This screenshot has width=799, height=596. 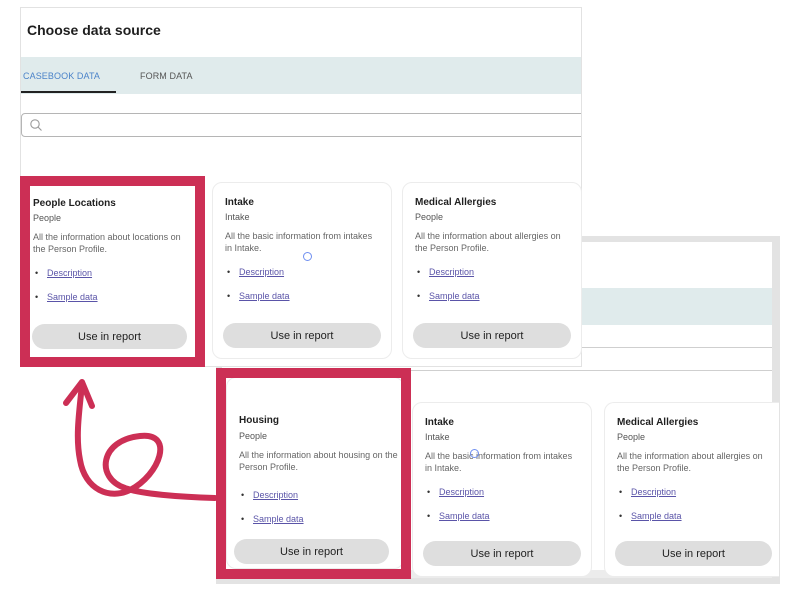 What do you see at coordinates (74, 203) in the screenshot?
I see `card-title: People Locations` at bounding box center [74, 203].